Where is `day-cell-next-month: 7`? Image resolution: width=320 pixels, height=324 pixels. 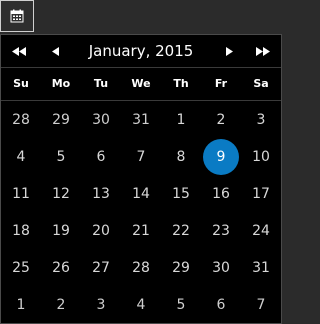
day-cell-next-month: 7 is located at coordinates (261, 304).